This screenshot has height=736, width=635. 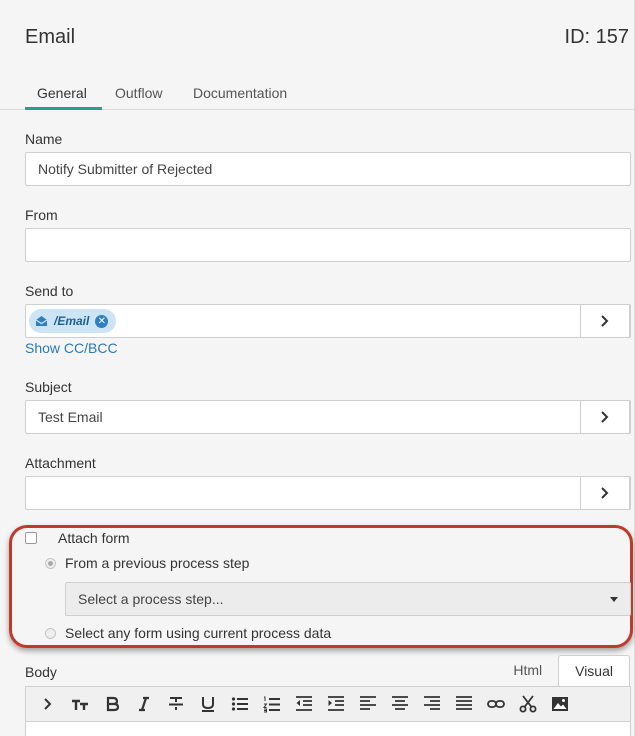 What do you see at coordinates (144, 704) in the screenshot?
I see `italic-icon` at bounding box center [144, 704].